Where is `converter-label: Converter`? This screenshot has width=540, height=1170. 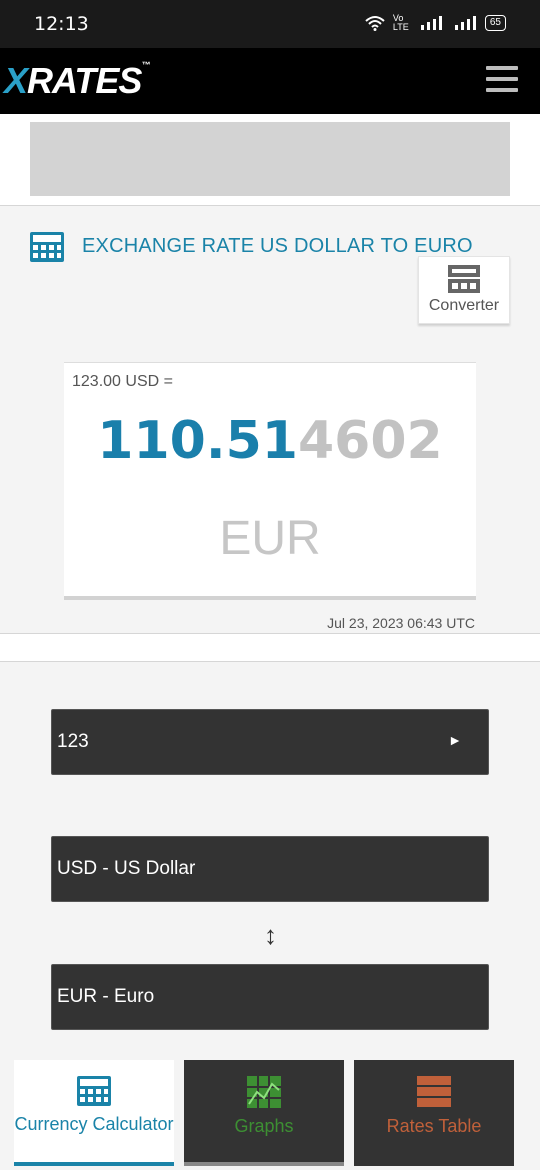
converter-label: Converter is located at coordinates (464, 305).